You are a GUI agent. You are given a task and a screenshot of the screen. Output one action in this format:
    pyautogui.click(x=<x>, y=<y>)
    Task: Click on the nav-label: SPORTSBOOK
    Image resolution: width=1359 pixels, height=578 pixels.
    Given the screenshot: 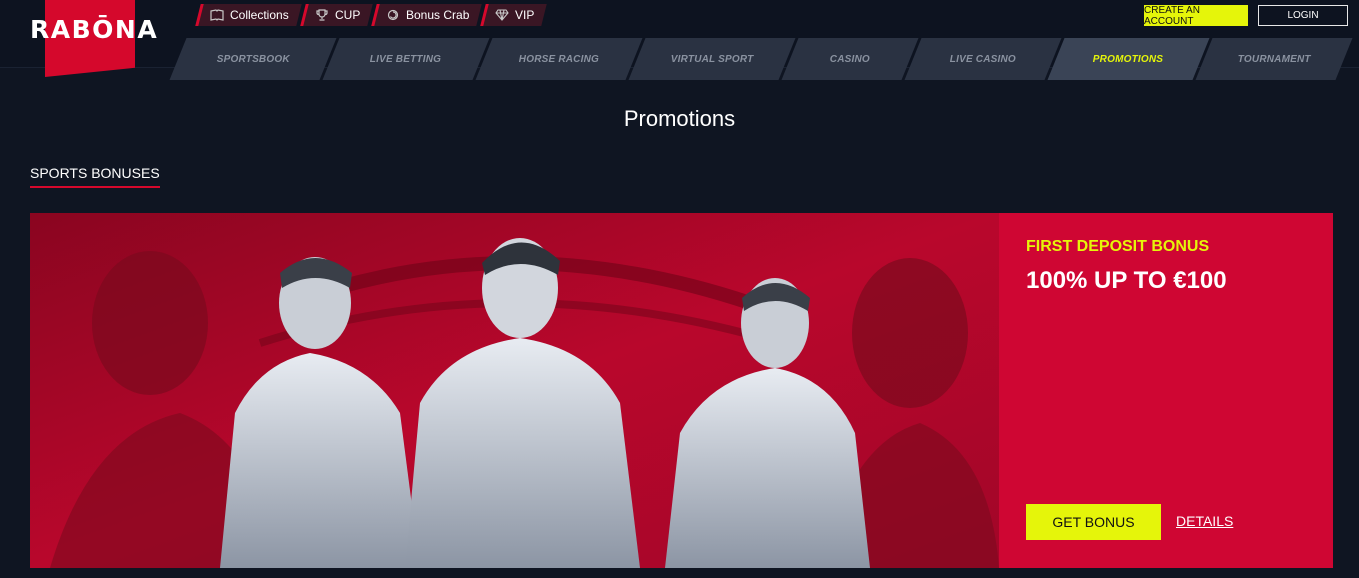 What is the action you would take?
    pyautogui.click(x=253, y=59)
    